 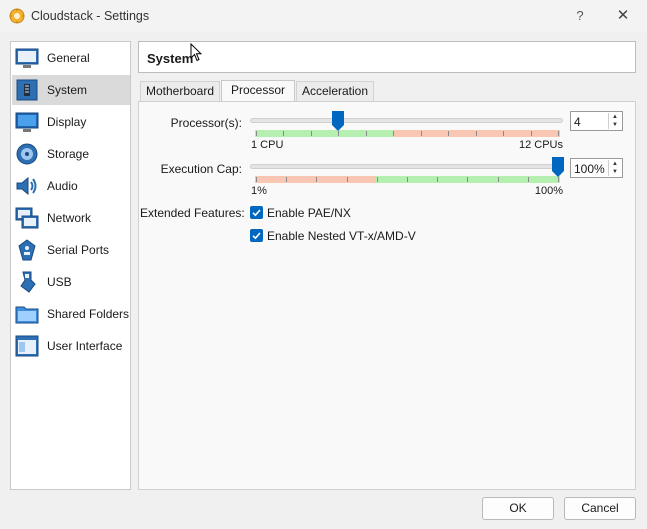 What do you see at coordinates (27, 90) in the screenshot?
I see `system-icon` at bounding box center [27, 90].